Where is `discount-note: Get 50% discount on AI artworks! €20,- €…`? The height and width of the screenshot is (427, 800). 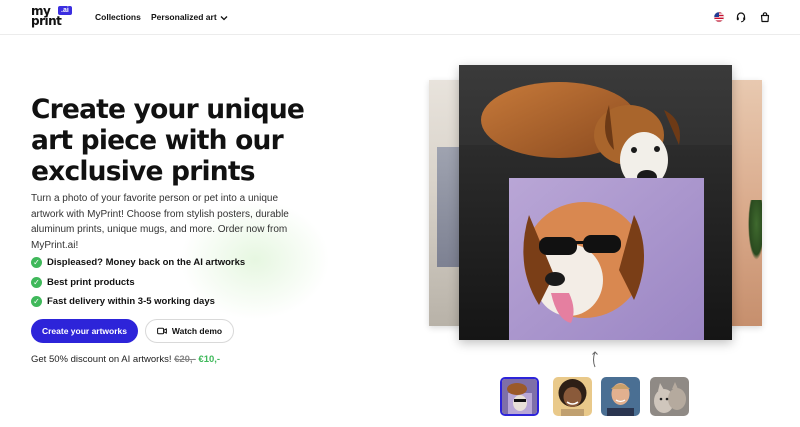 discount-note: Get 50% discount on AI artworks! €20,- €… is located at coordinates (125, 359).